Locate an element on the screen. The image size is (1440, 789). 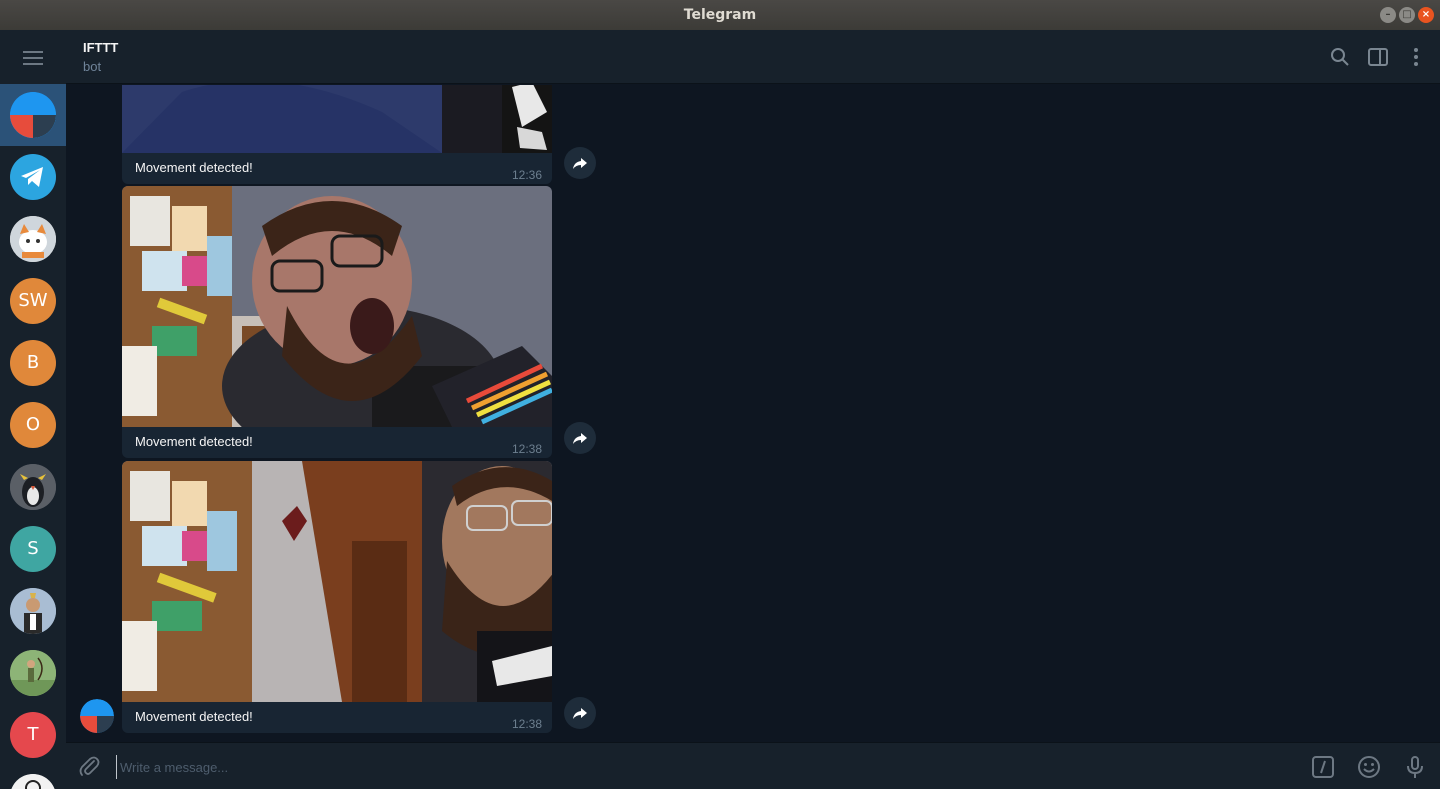
message-input is located at coordinates (706, 767).